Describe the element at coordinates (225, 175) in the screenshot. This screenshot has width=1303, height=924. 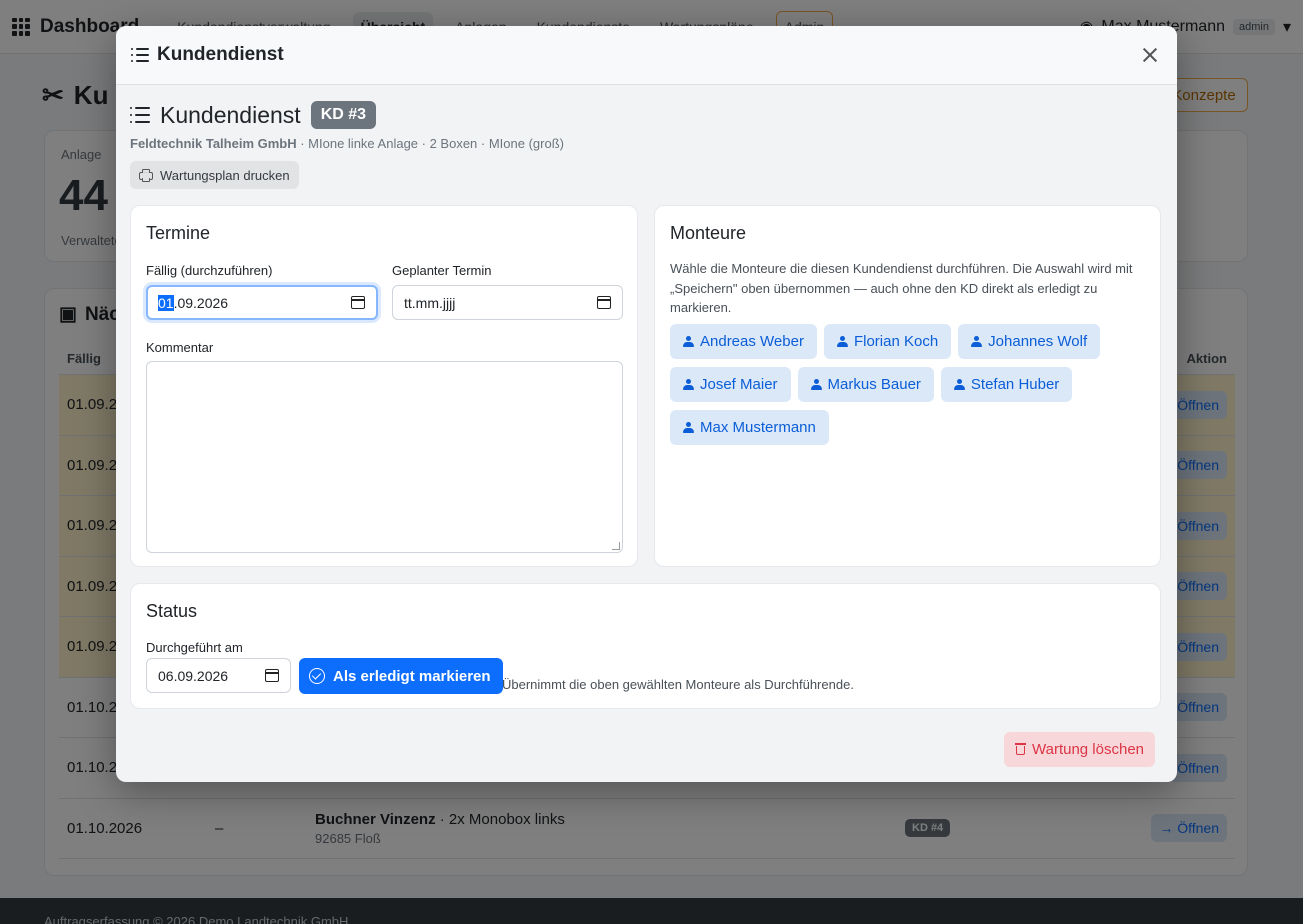
I see `print-plan-label: Wartungsplan drucken` at that location.